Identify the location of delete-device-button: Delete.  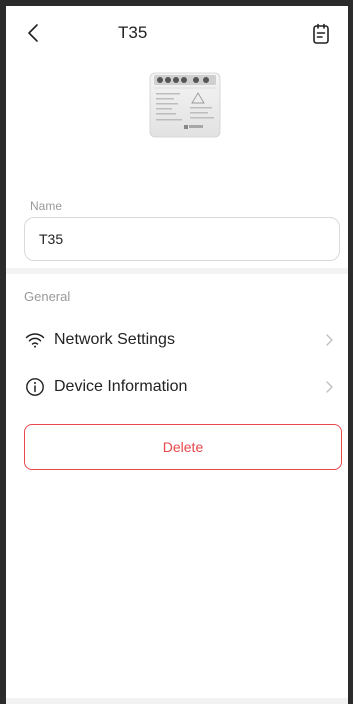
(183, 447).